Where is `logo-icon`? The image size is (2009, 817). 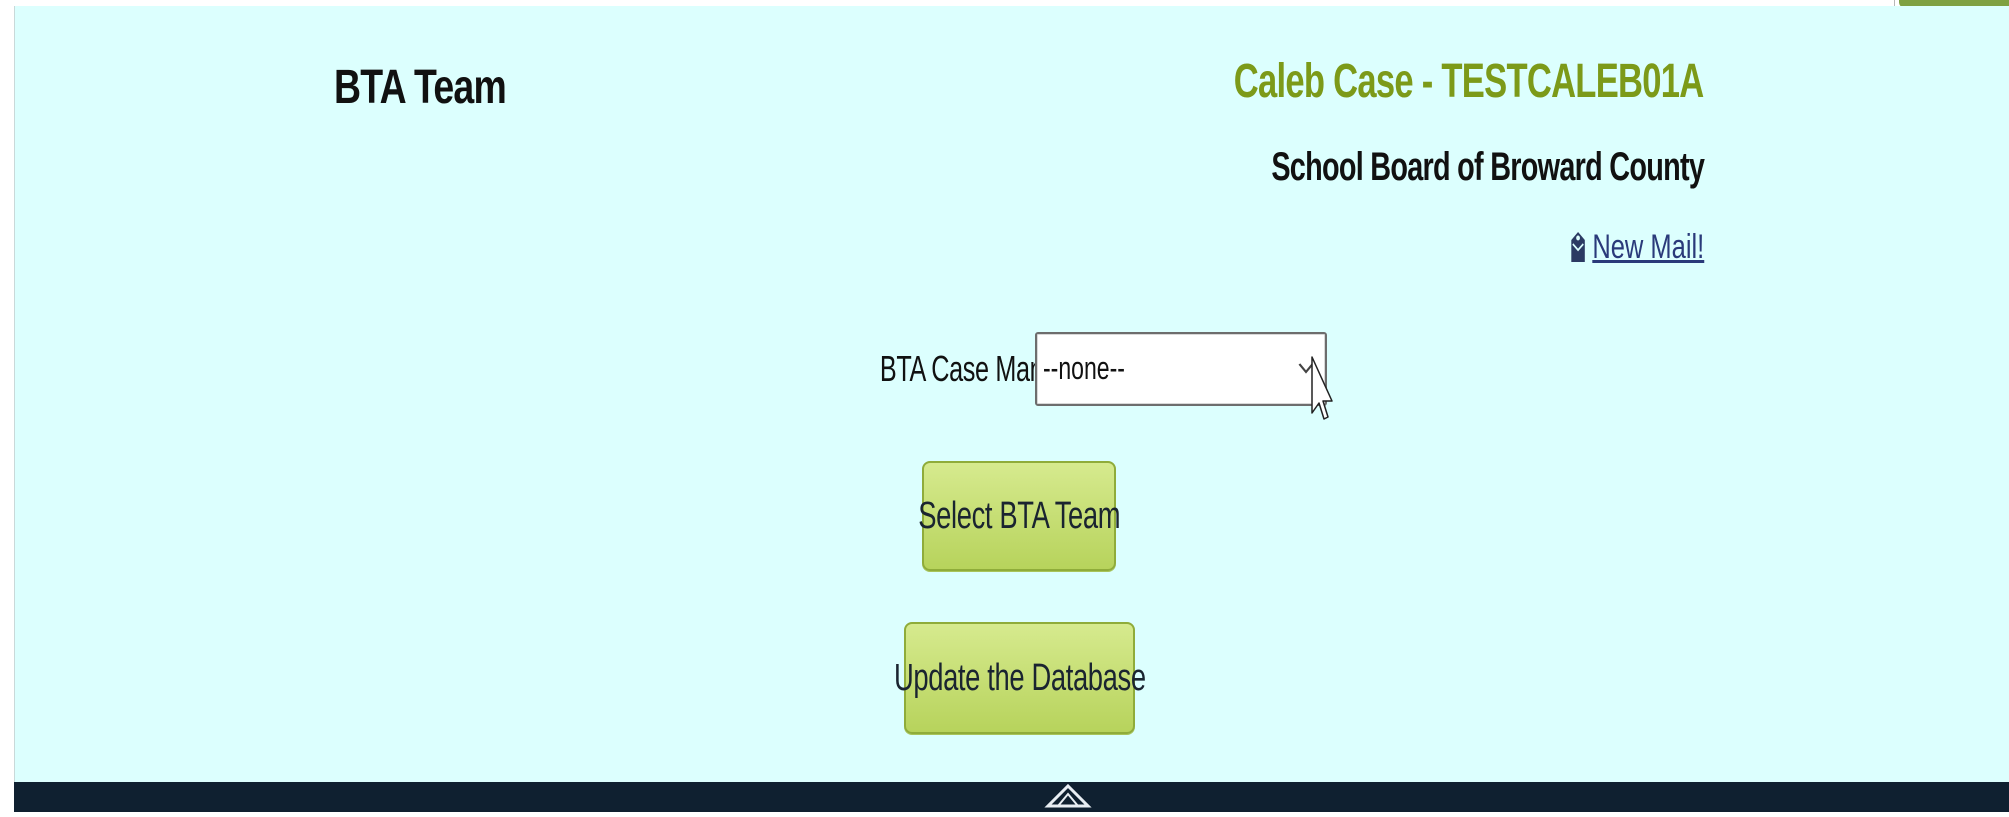 logo-icon is located at coordinates (1068, 800).